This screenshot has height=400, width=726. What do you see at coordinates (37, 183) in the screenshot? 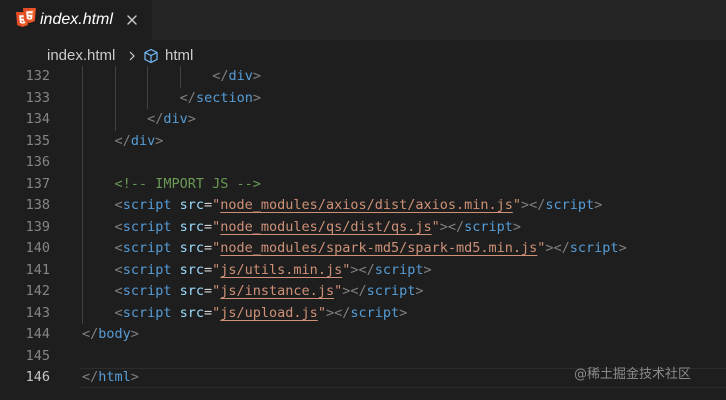
I see `line-number: 137` at bounding box center [37, 183].